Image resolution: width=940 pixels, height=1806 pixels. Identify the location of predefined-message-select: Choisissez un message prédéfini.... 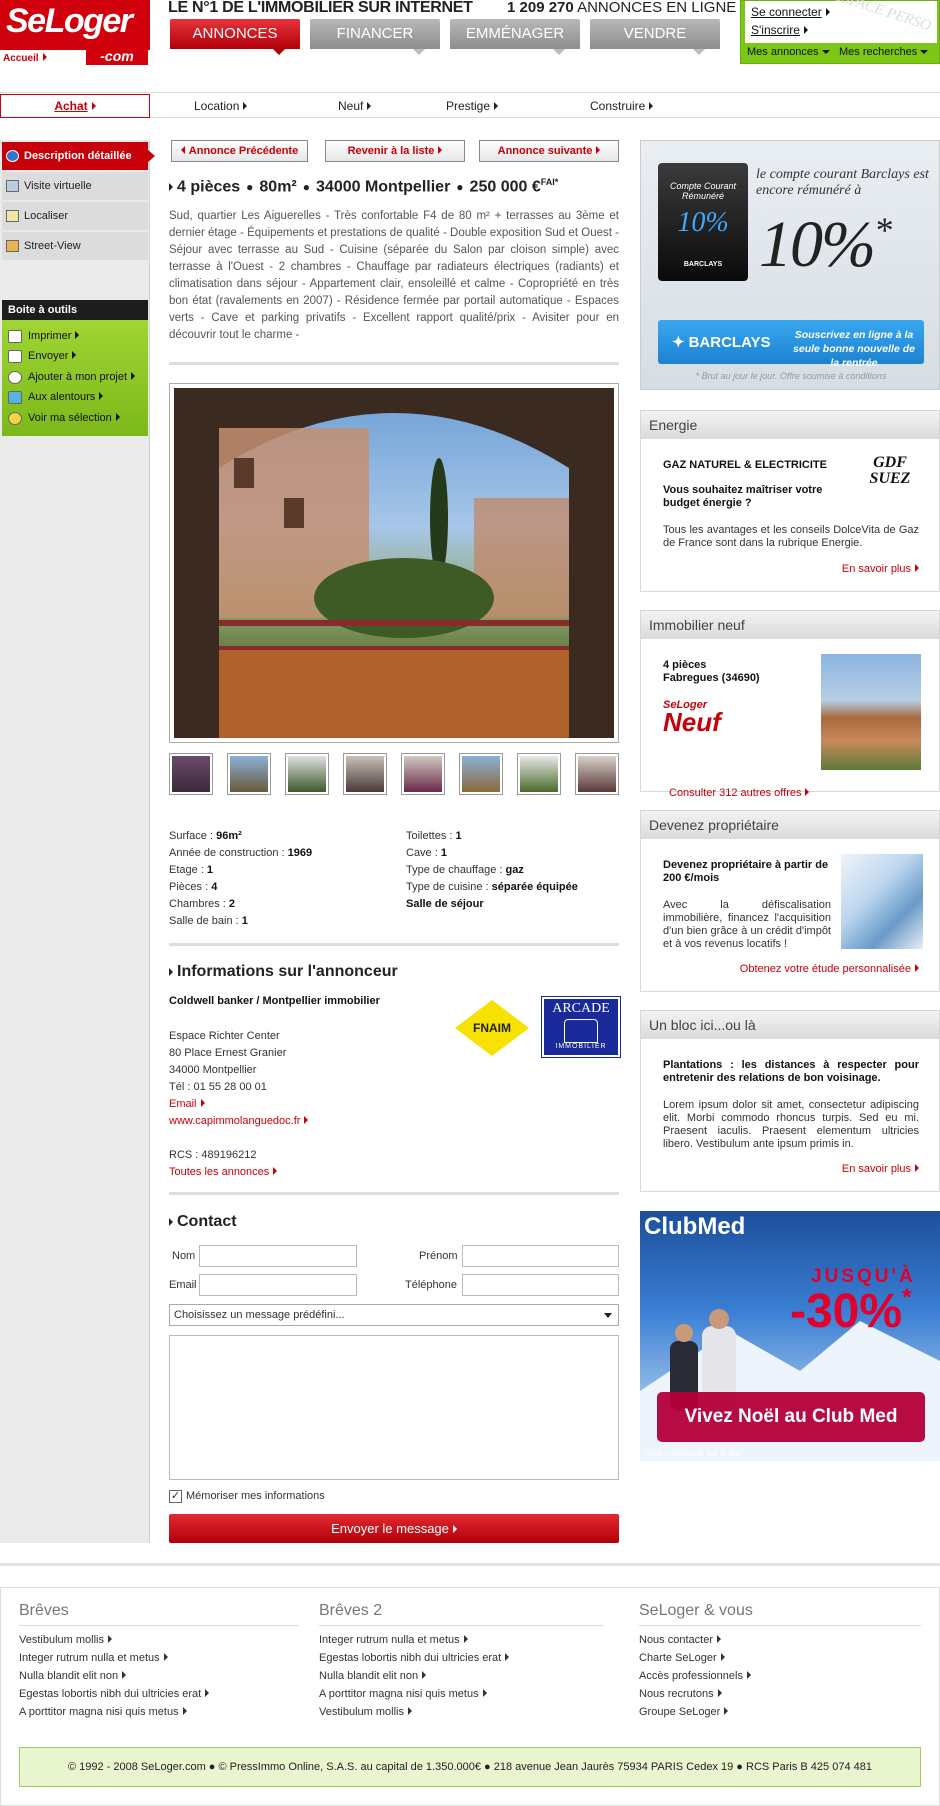
(394, 1315).